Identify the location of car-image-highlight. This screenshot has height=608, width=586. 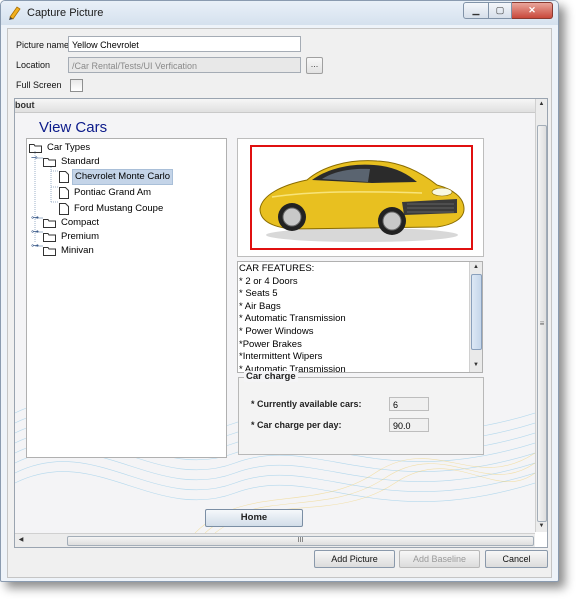
(361, 197).